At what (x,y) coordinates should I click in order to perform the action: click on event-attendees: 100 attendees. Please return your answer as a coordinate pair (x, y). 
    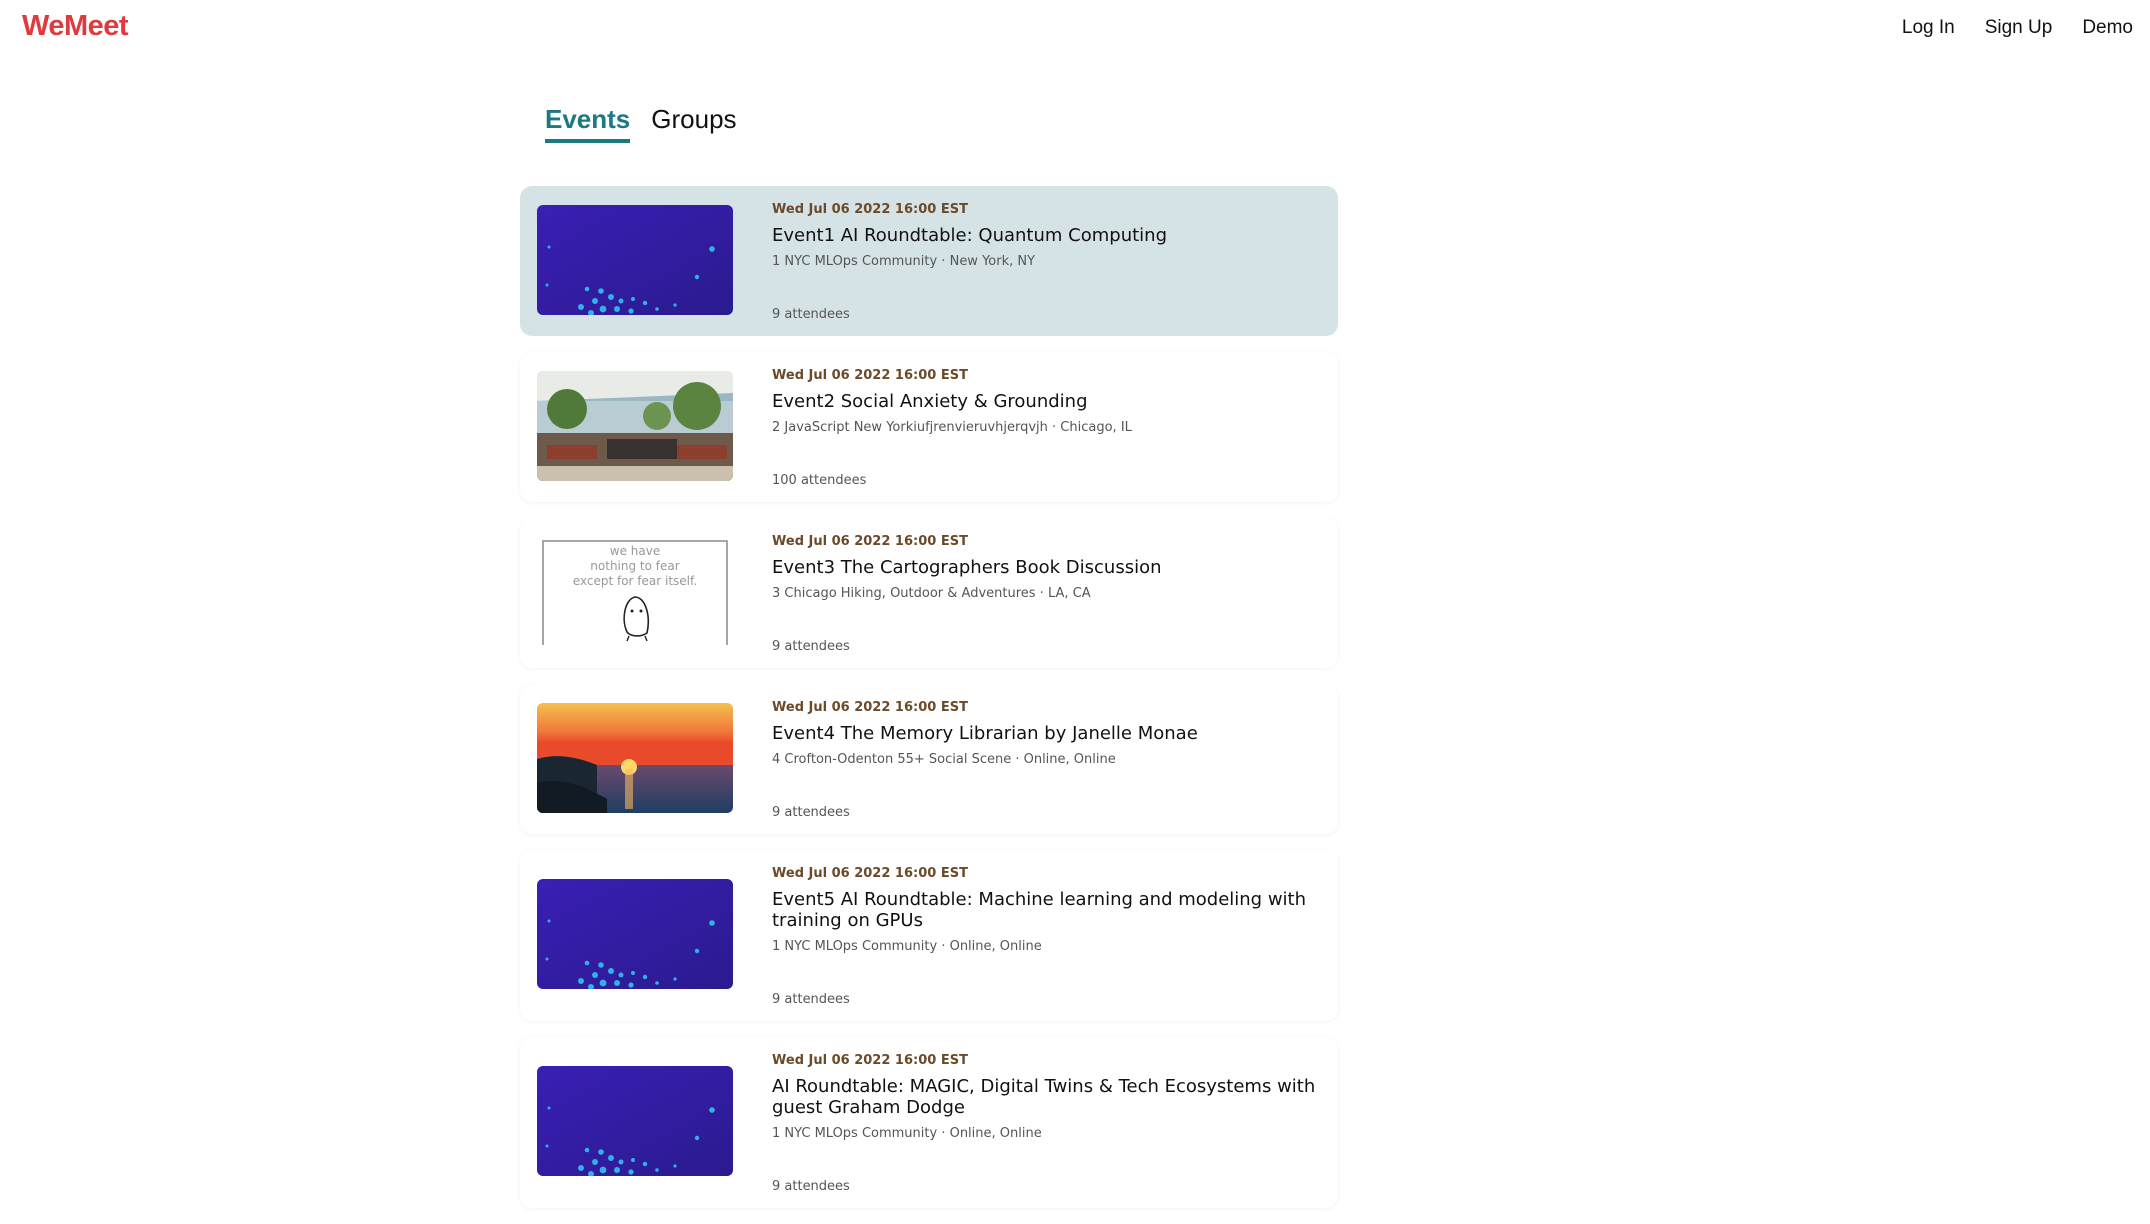
    Looking at the image, I should click on (819, 480).